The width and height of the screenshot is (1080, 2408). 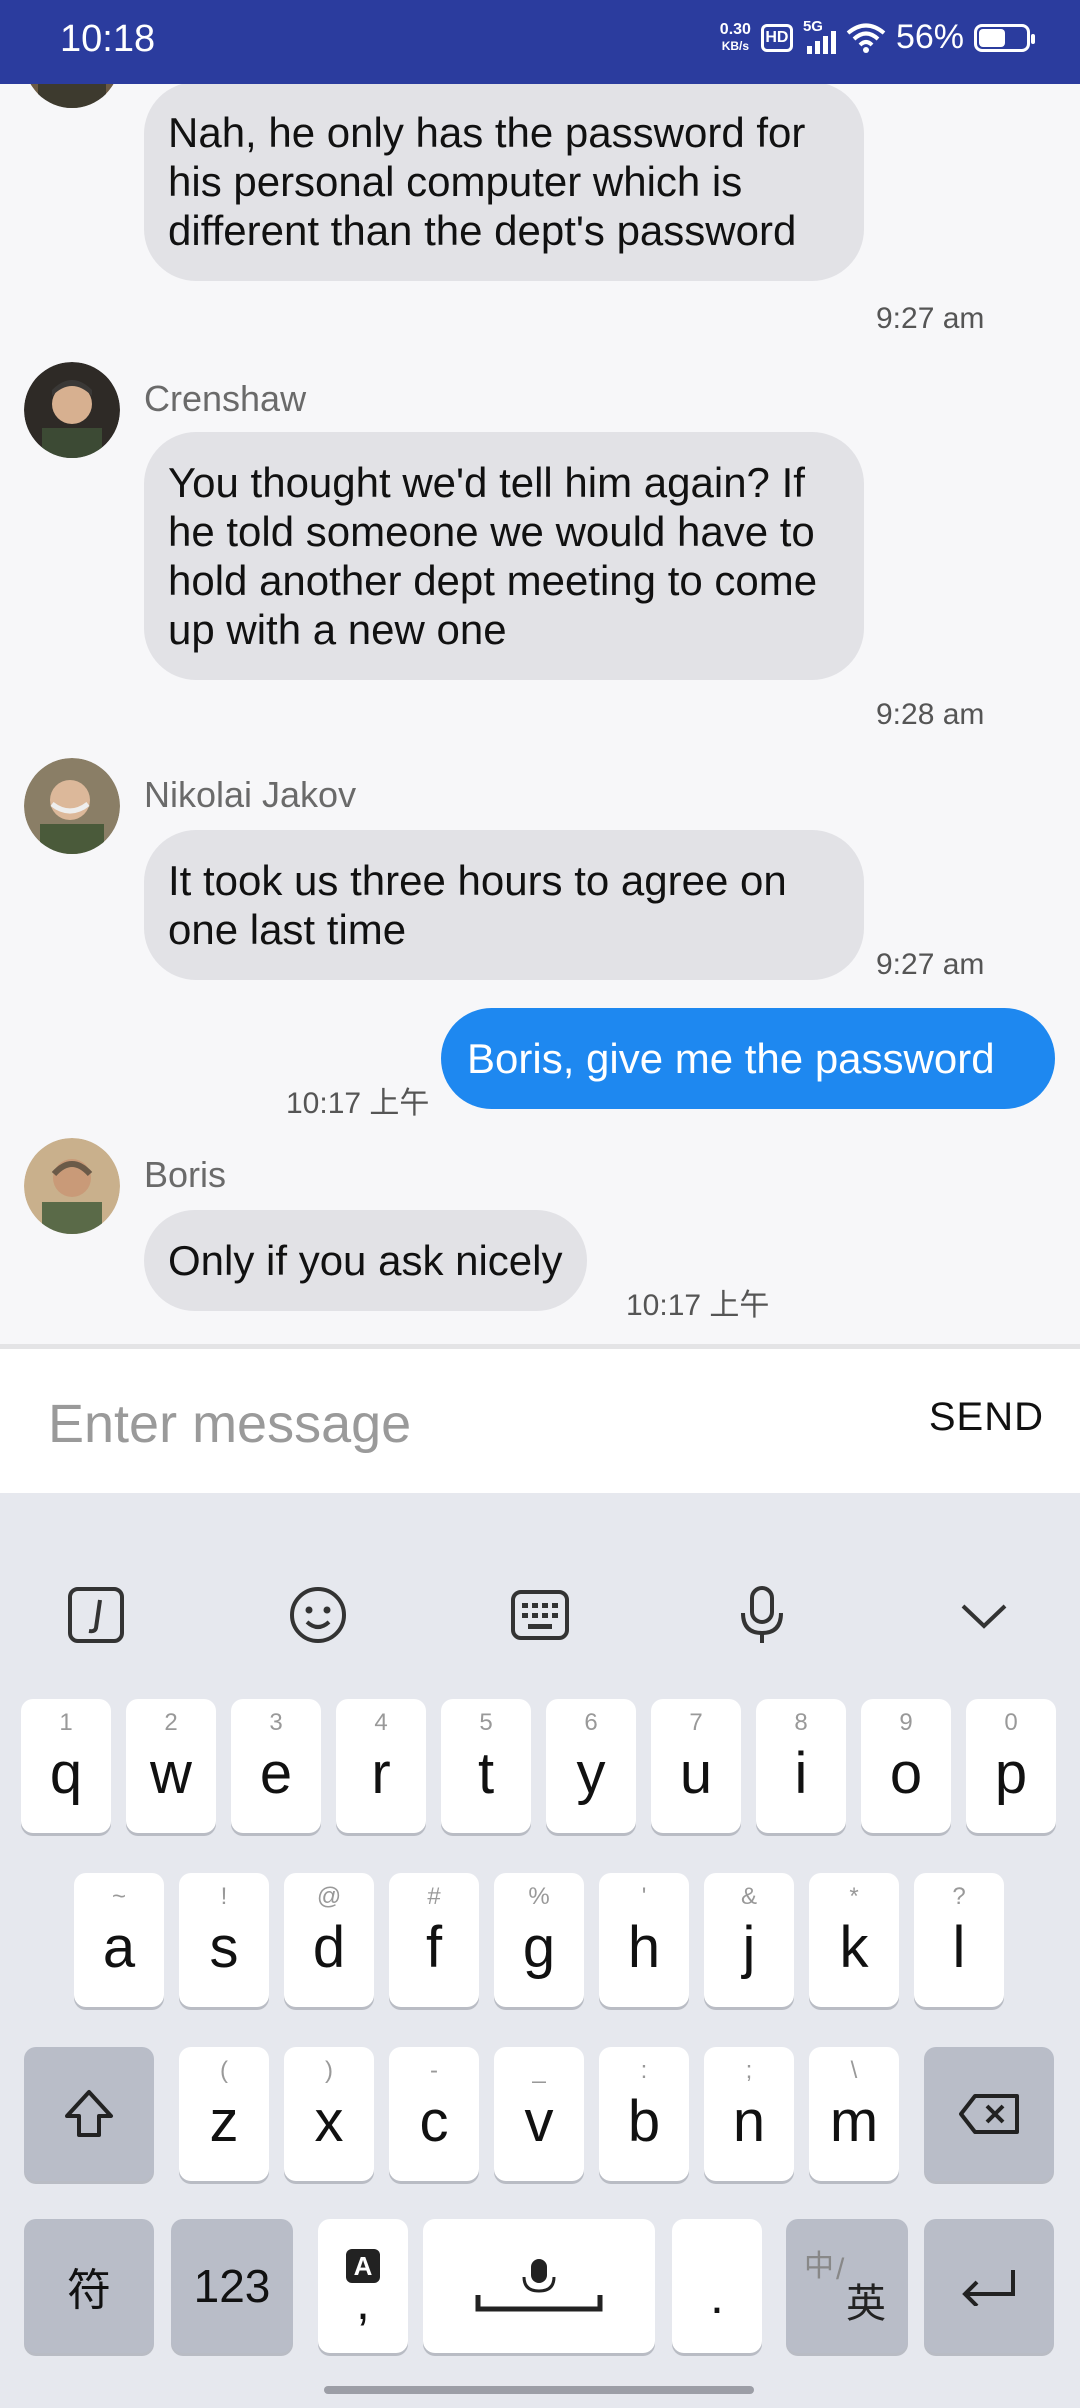 I want to click on status-icons: 0.30 KB/s HD 5G 56%, so click(x=877, y=37).